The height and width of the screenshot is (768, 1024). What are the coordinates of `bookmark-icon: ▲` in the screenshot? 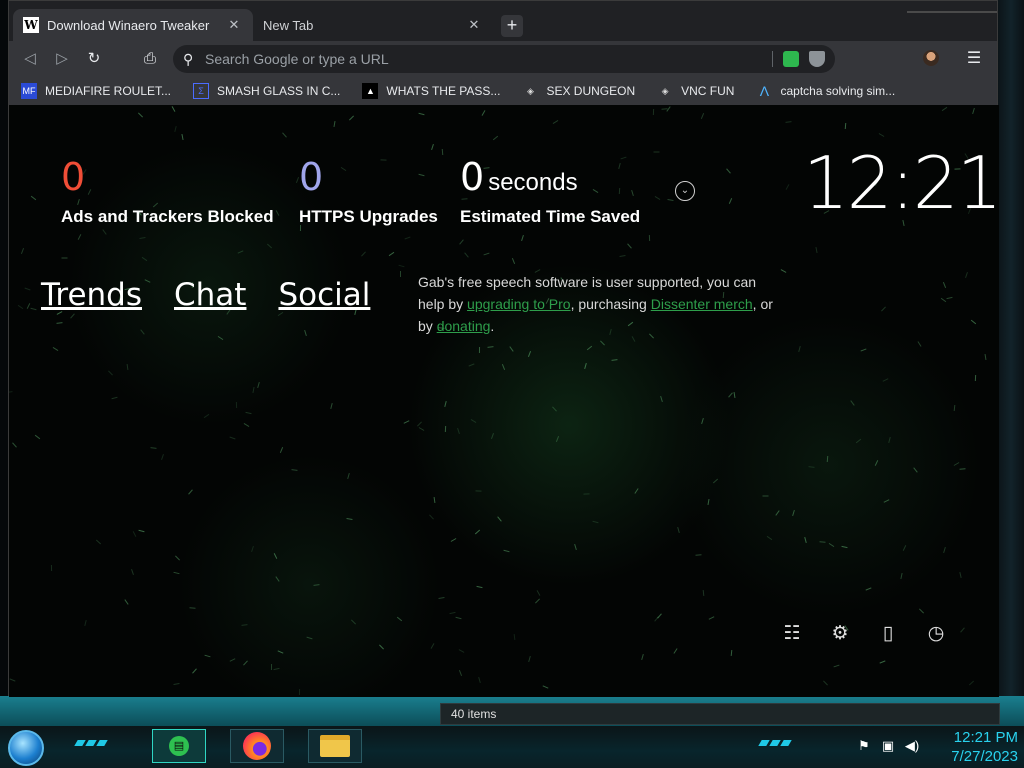 It's located at (370, 91).